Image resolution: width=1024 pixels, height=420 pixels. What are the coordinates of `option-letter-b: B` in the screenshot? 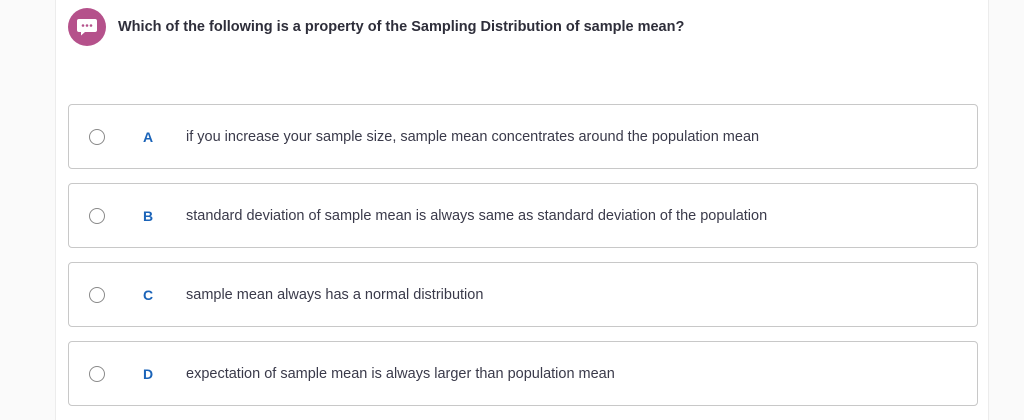 It's located at (148, 215).